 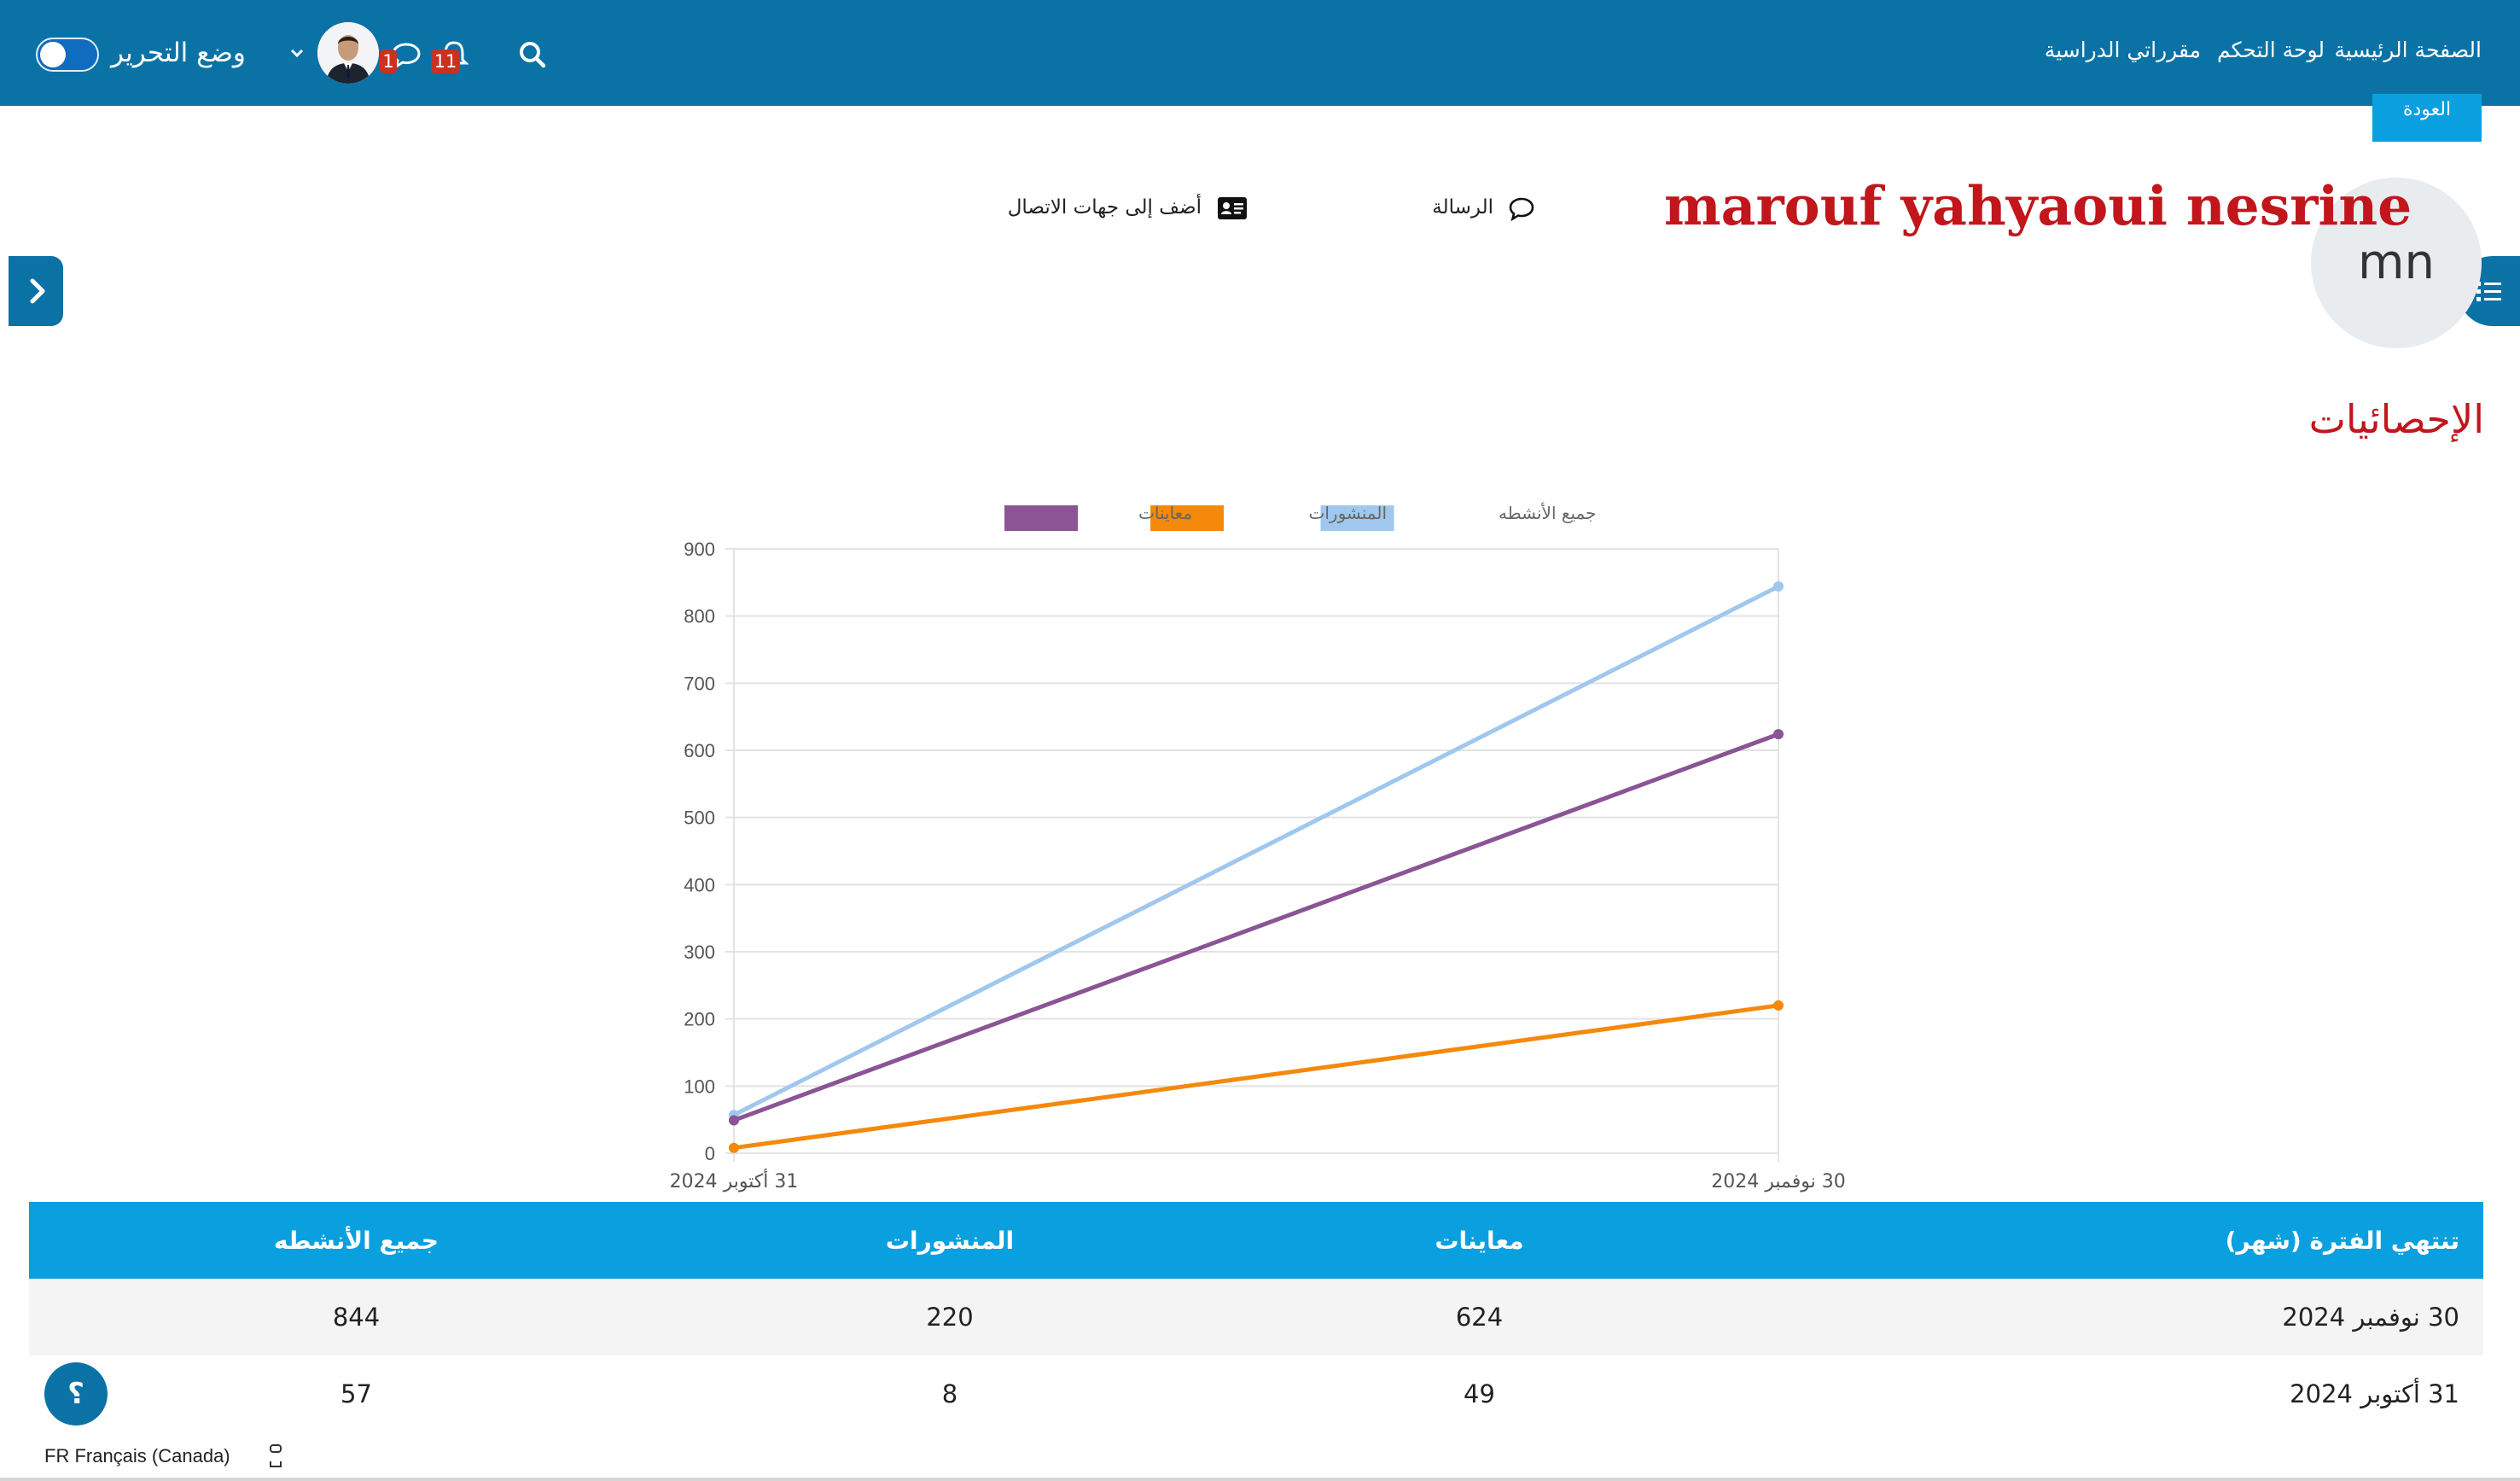 I want to click on address-card-icon, so click(x=1232, y=211).